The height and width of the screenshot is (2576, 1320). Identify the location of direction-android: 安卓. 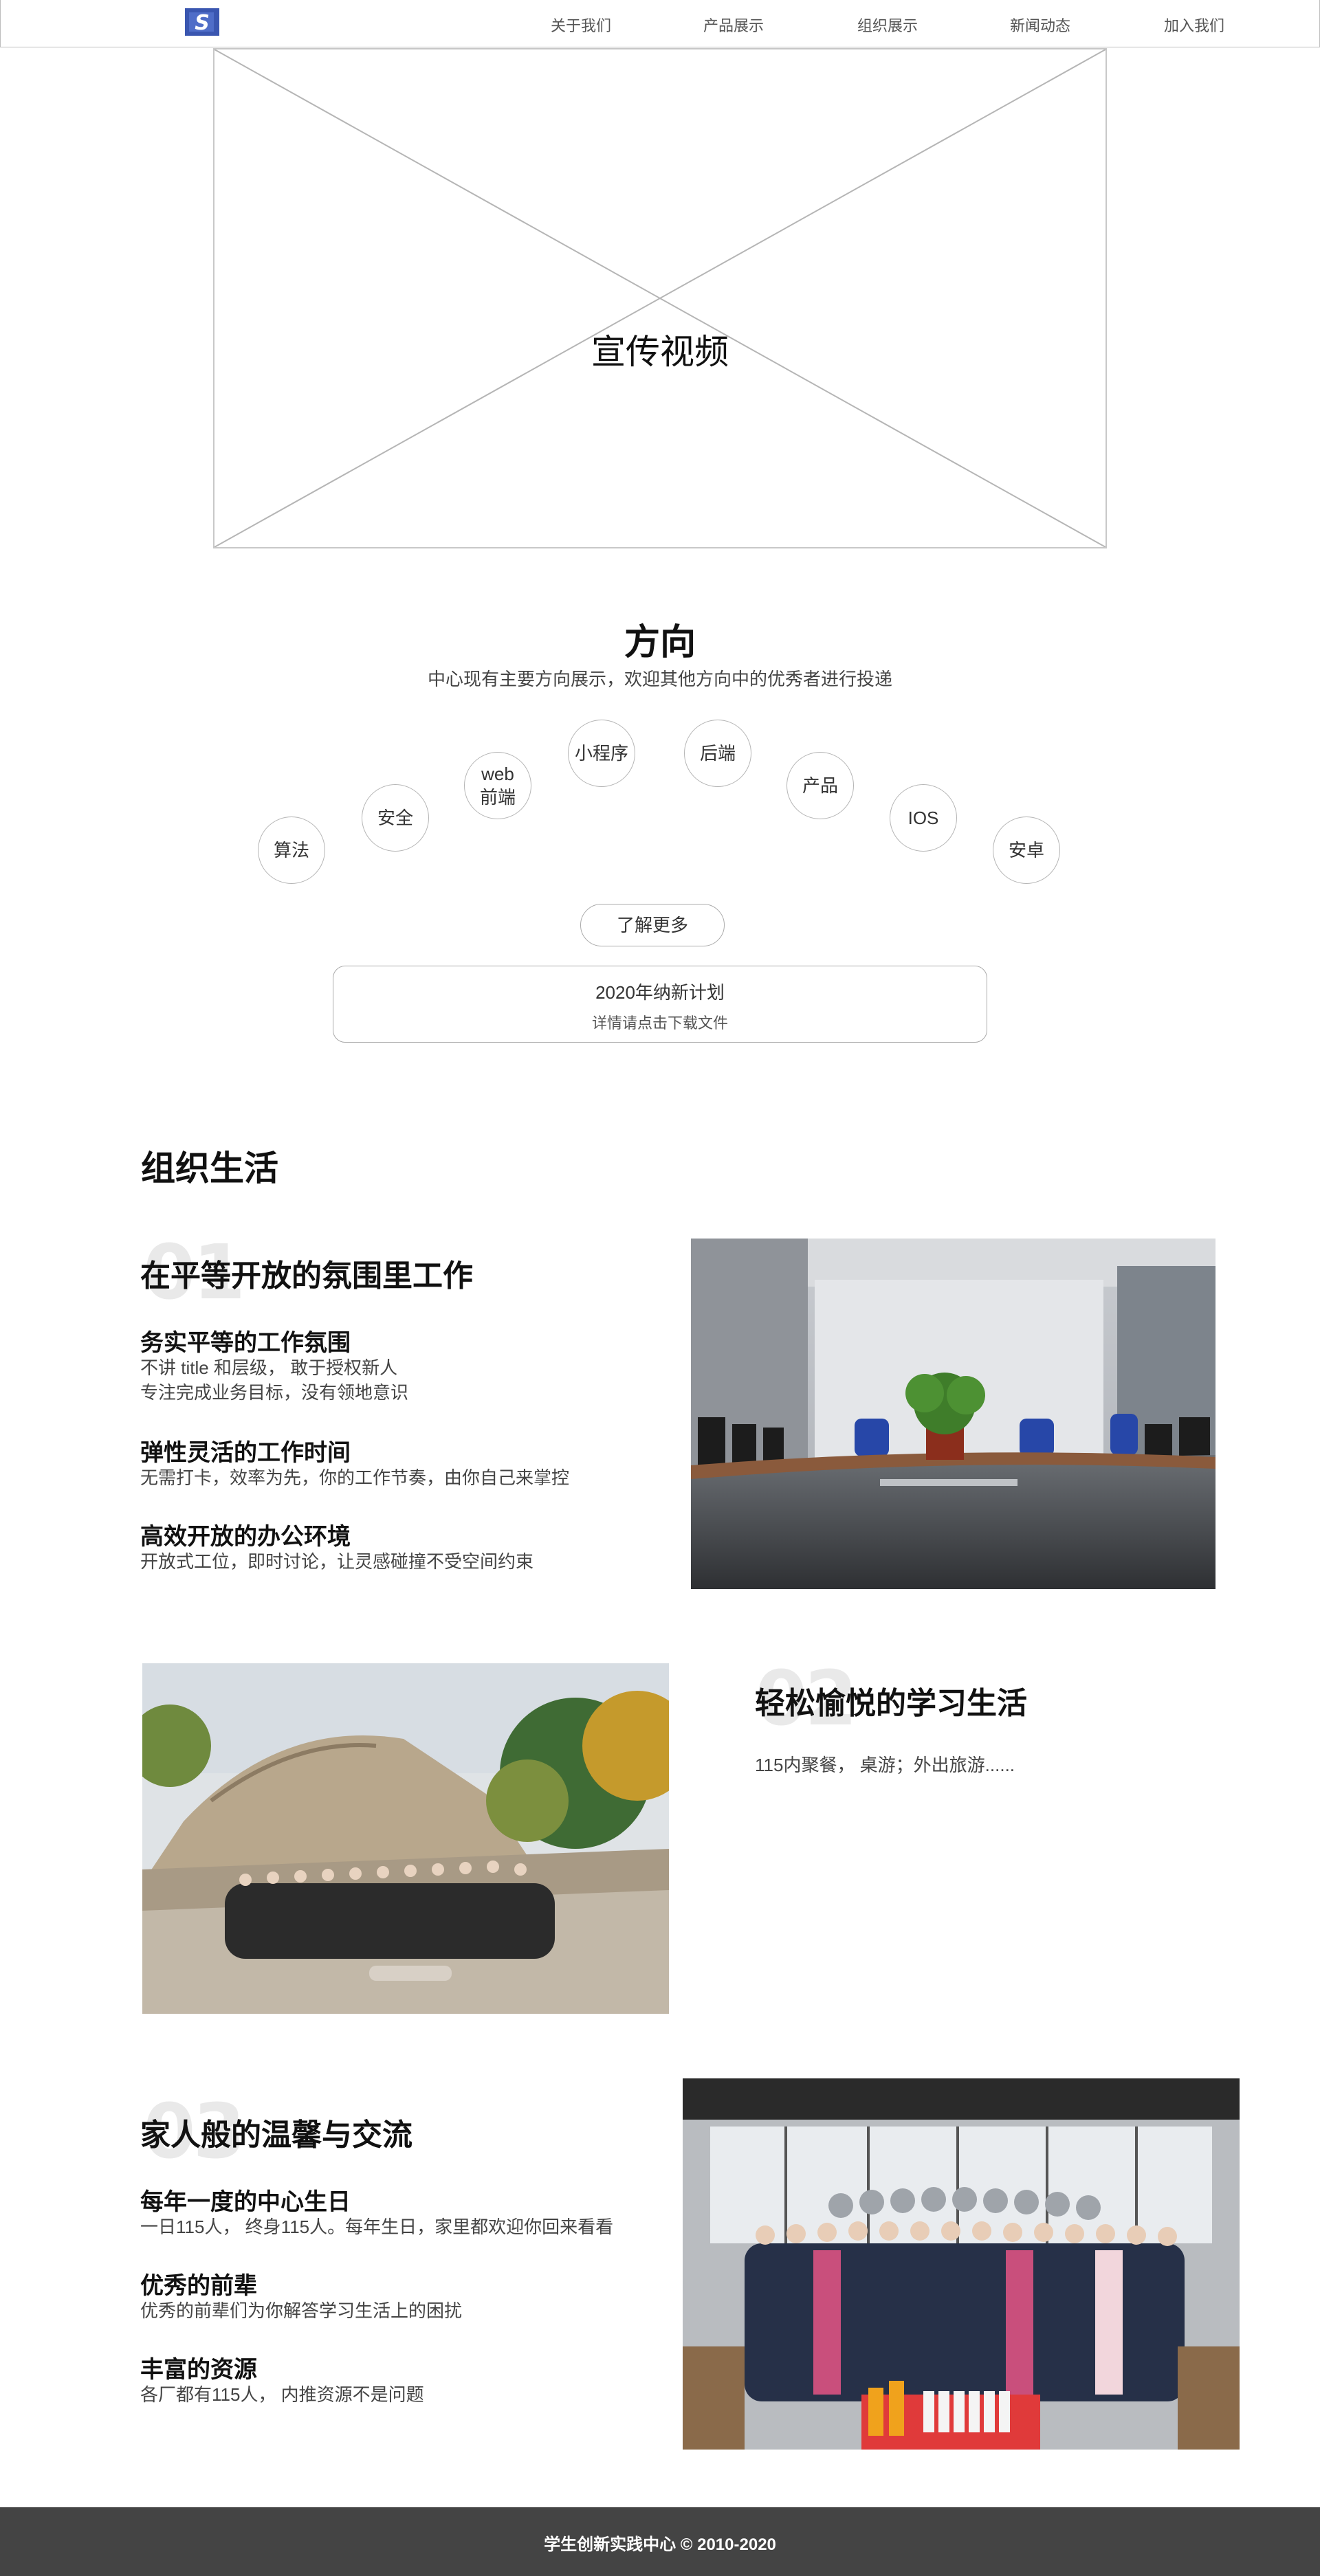
(1026, 850).